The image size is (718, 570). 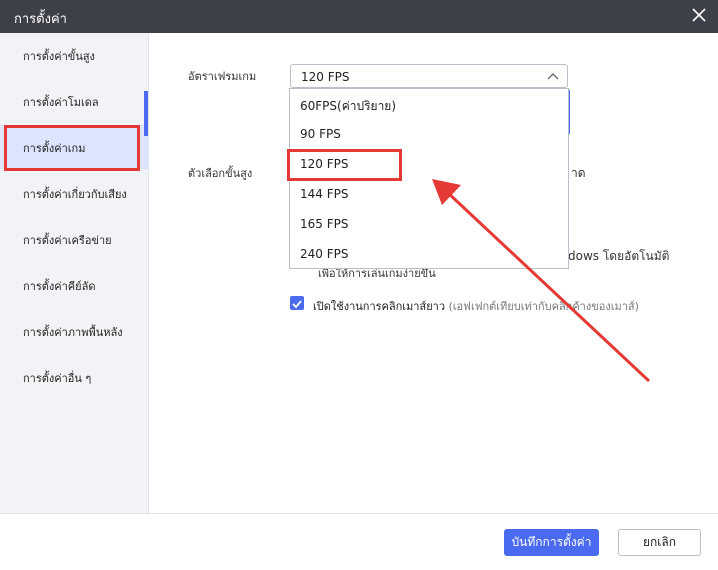 What do you see at coordinates (59, 56) in the screenshot?
I see `sidebar-item-label: การตั้งค่าขั้นสูง` at bounding box center [59, 56].